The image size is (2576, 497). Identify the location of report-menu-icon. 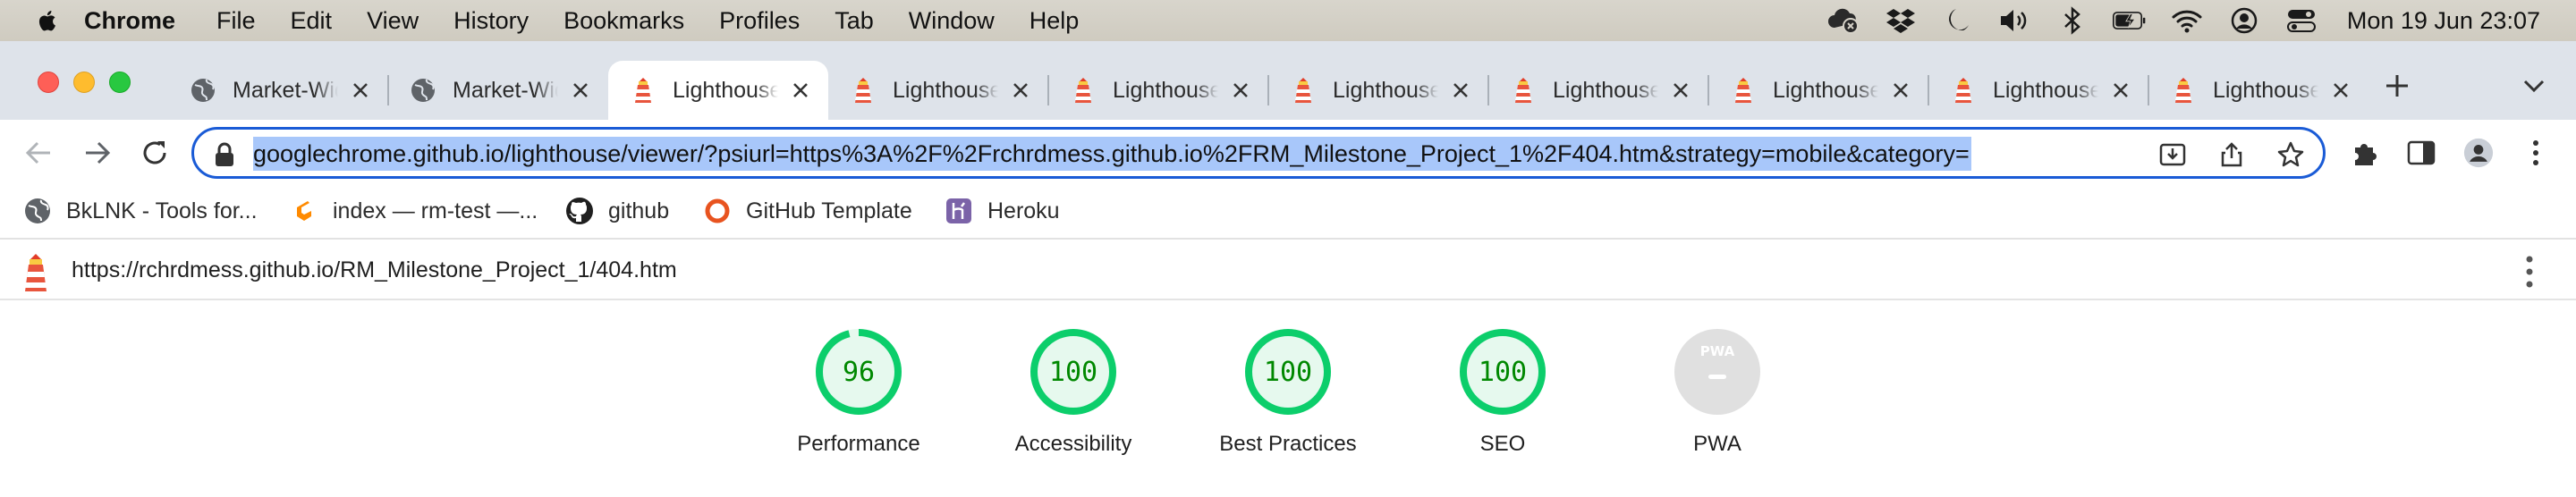
(2529, 272).